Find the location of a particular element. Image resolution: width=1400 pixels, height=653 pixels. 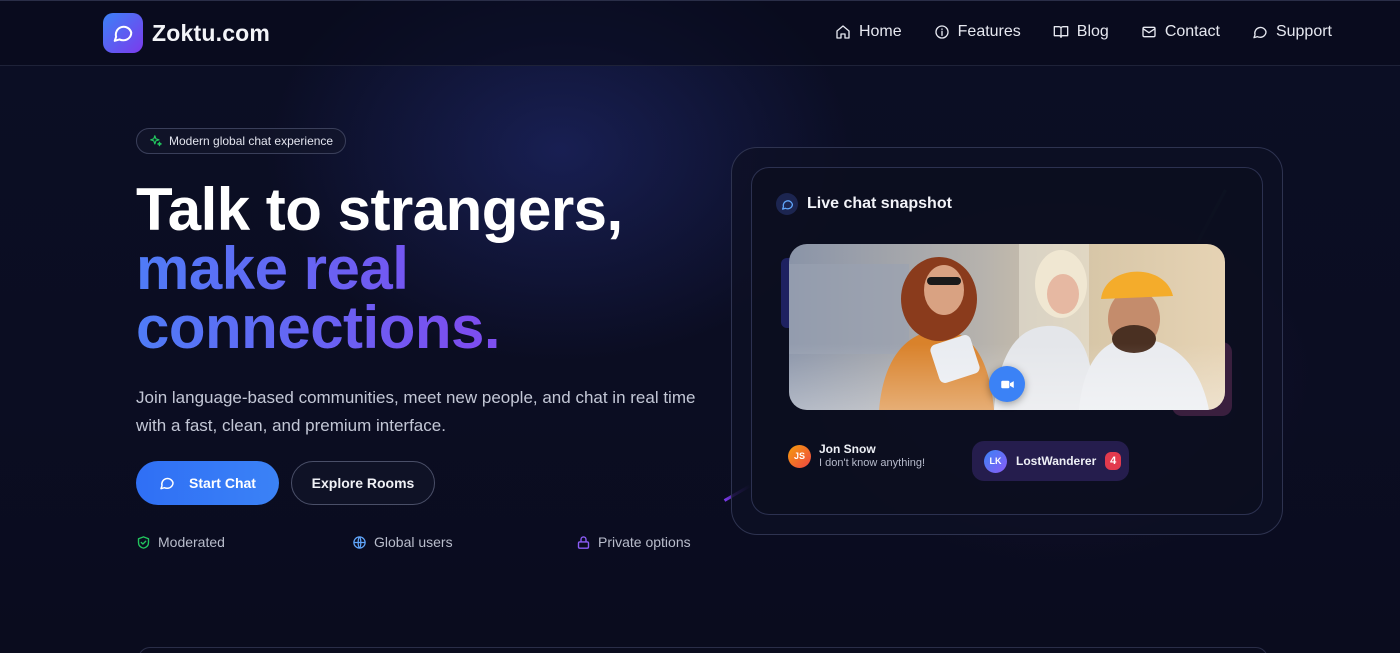

hero-title-line2: make real is located at coordinates (436, 269).